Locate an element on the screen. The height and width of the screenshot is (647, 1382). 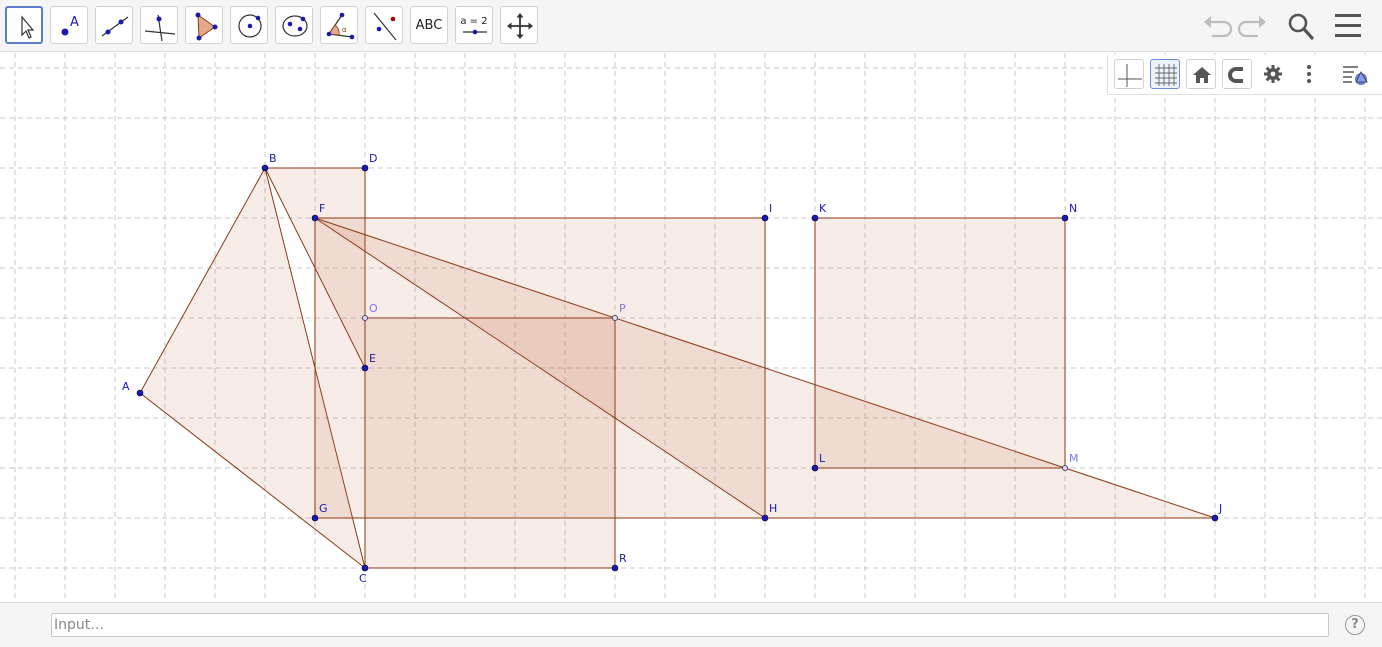
line-tool-button is located at coordinates (114, 25).